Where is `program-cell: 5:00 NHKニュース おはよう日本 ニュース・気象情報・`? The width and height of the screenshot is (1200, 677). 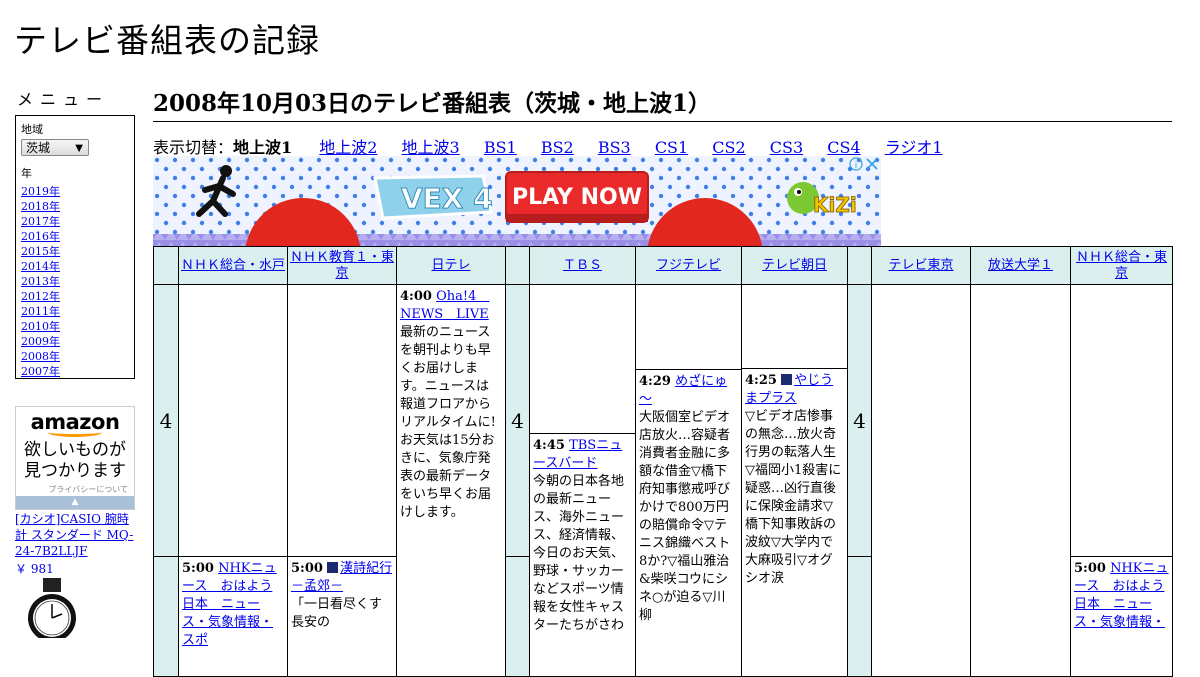
program-cell: 5:00 NHKニュース おはよう日本 ニュース・気象情報・ is located at coordinates (1121, 616).